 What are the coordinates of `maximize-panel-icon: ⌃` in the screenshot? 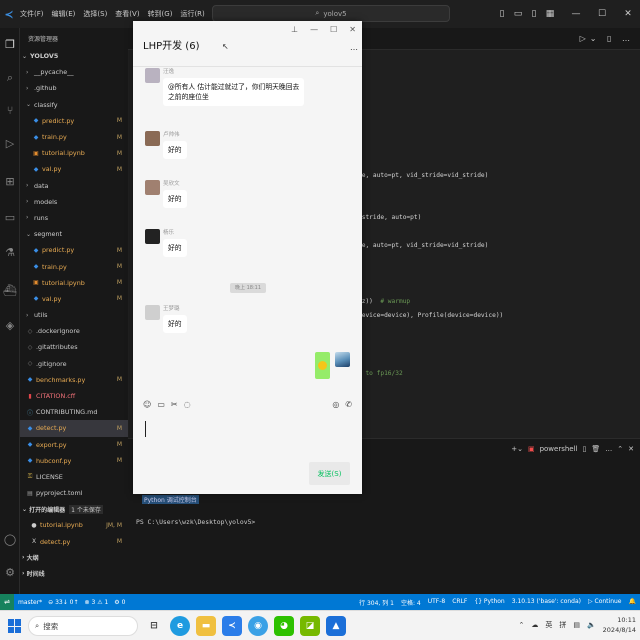 It's located at (620, 449).